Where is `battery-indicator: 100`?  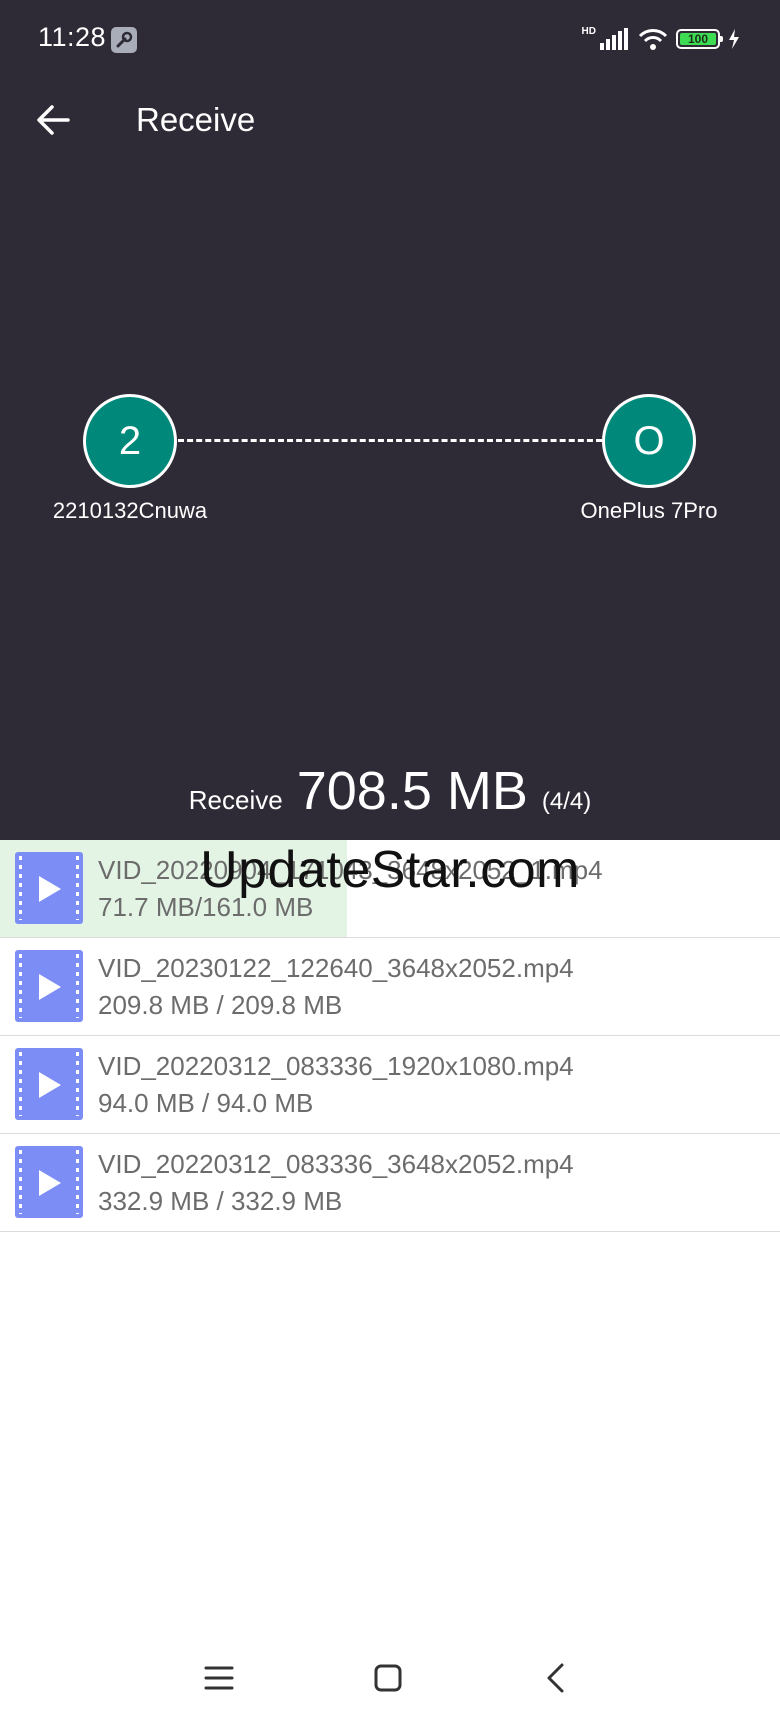 battery-indicator: 100 is located at coordinates (699, 39).